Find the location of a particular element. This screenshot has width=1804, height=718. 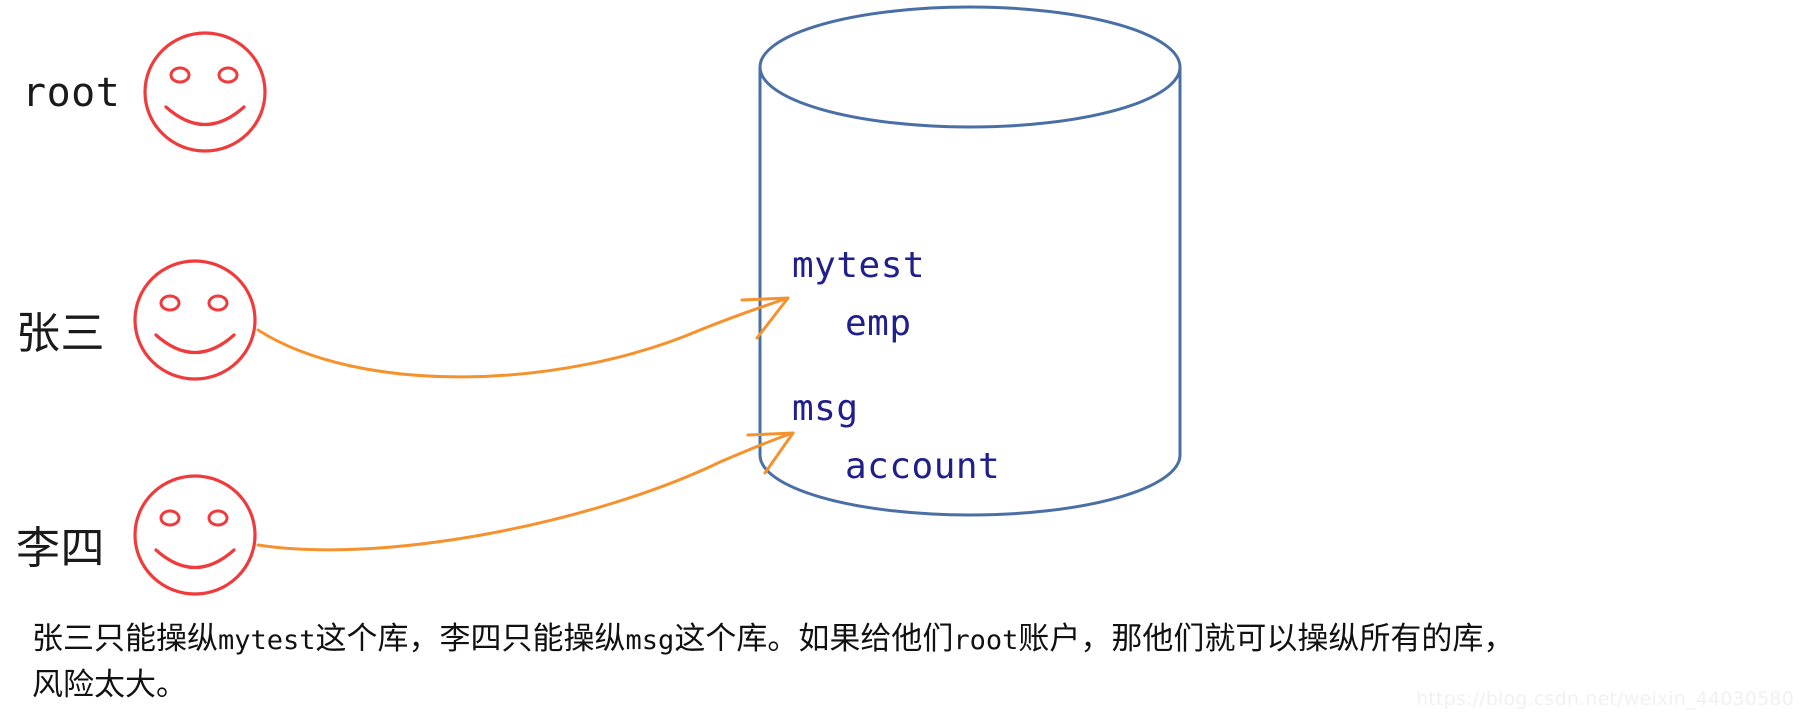

person-label-root: root is located at coordinates (71, 93).